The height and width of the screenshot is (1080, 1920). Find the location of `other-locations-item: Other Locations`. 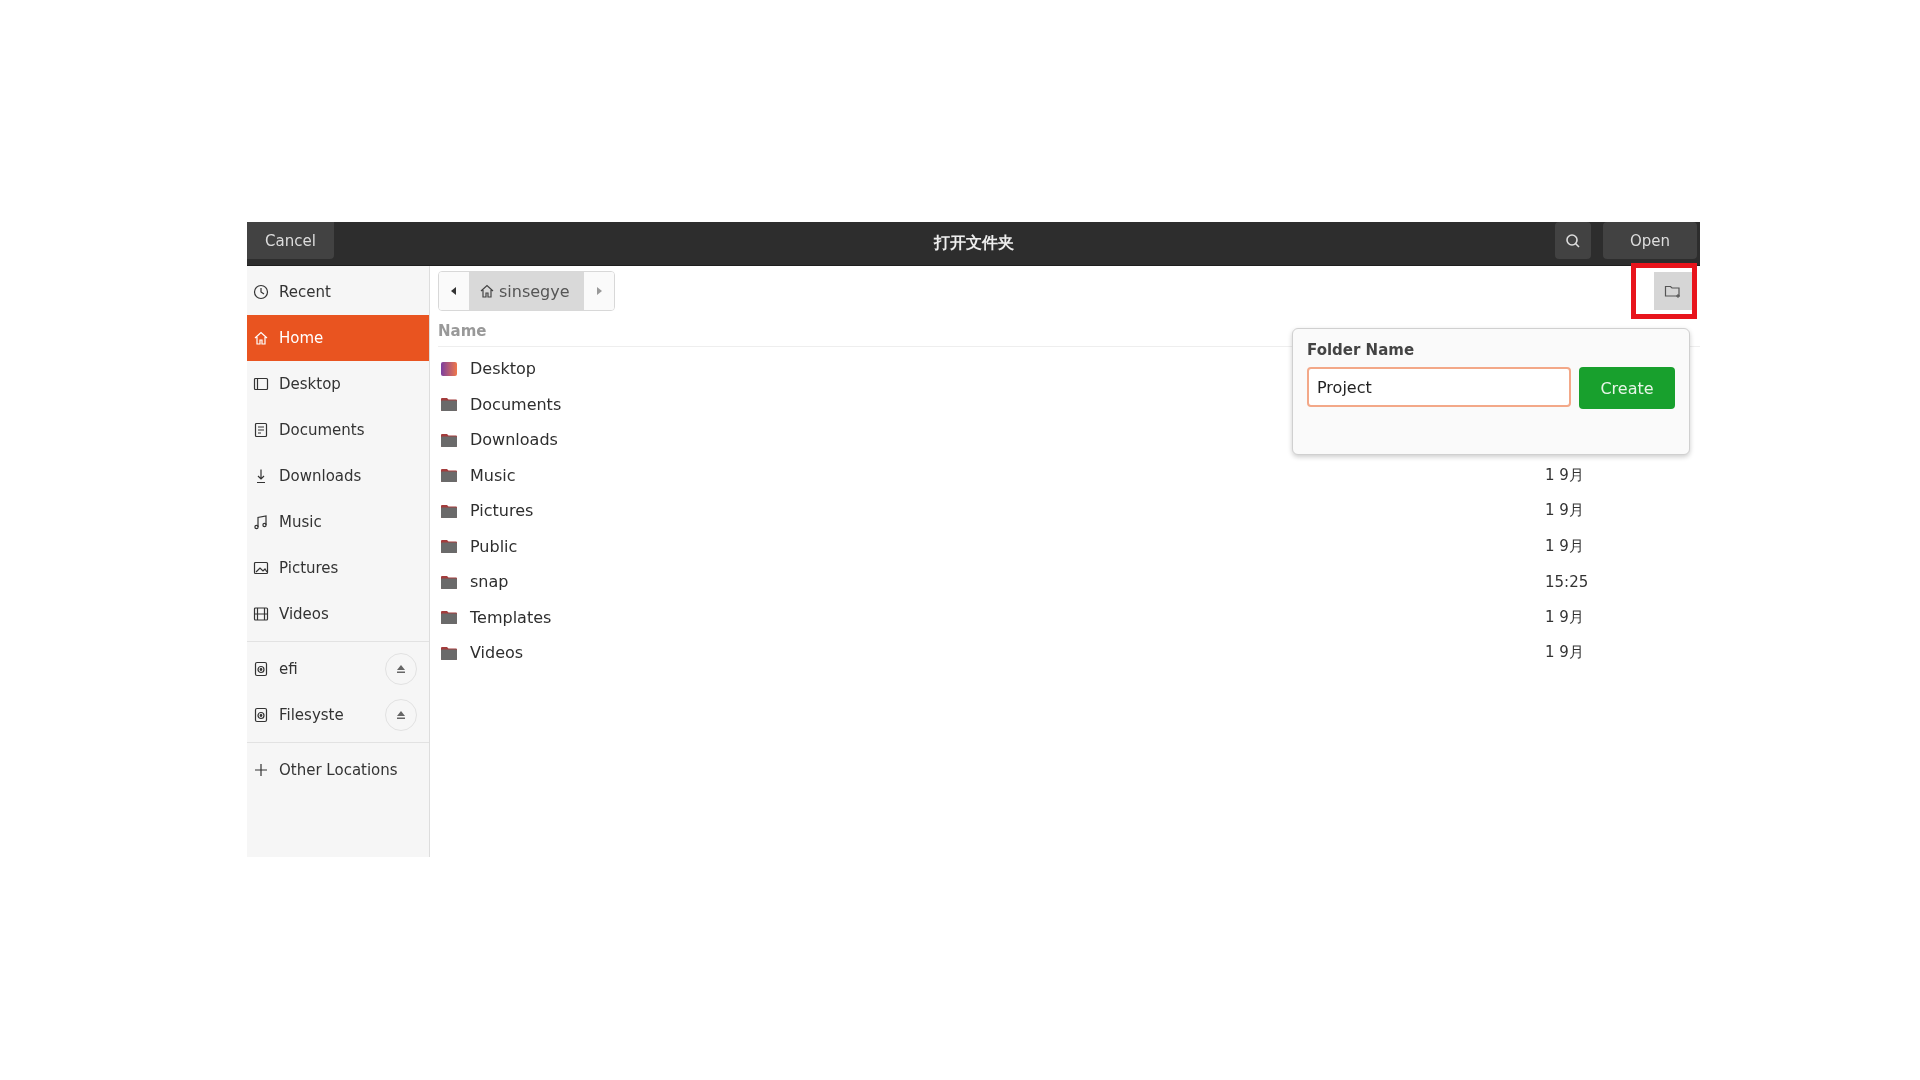

other-locations-item: Other Locations is located at coordinates (338, 770).